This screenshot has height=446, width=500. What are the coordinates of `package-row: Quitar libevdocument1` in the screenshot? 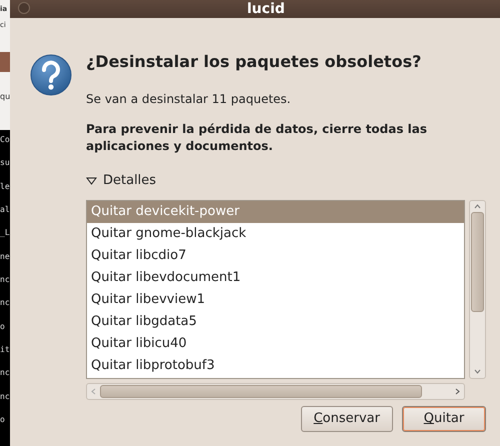 It's located at (275, 277).